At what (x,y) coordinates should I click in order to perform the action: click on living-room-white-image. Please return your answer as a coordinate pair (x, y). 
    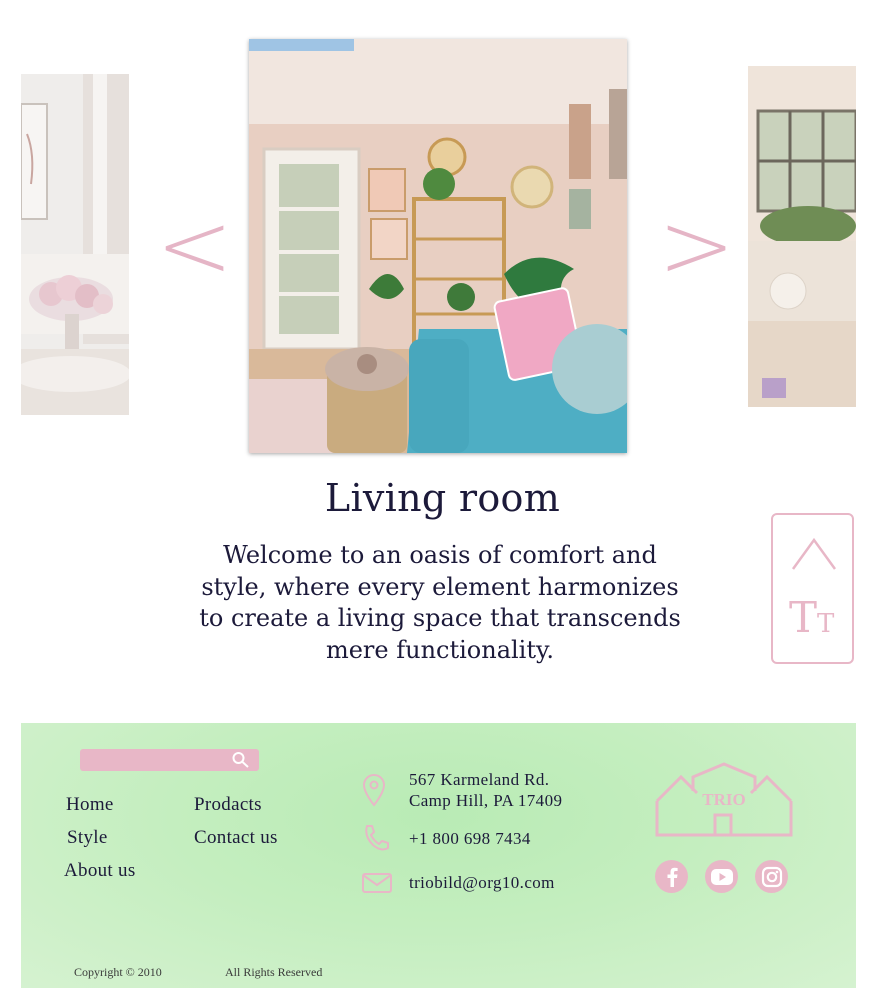
    Looking at the image, I should click on (75, 244).